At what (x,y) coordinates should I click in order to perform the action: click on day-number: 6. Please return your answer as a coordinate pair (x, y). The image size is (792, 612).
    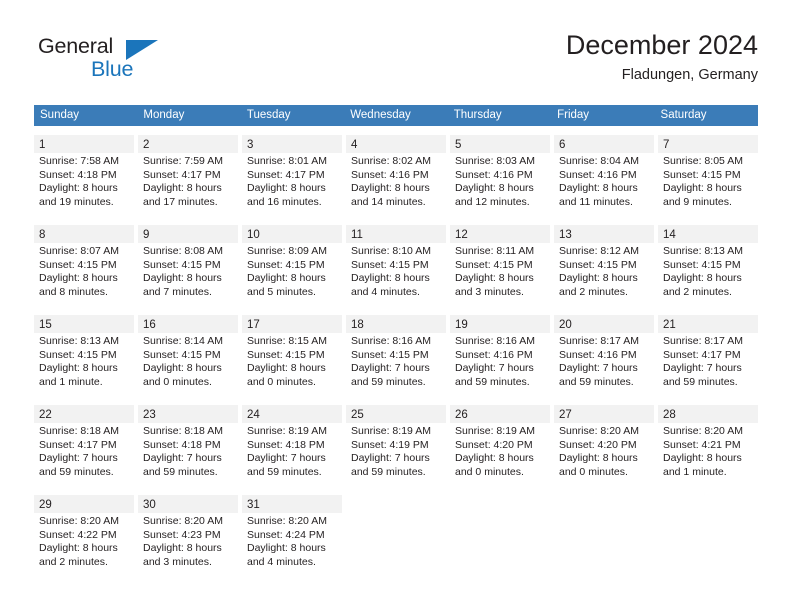
    Looking at the image, I should click on (562, 145).